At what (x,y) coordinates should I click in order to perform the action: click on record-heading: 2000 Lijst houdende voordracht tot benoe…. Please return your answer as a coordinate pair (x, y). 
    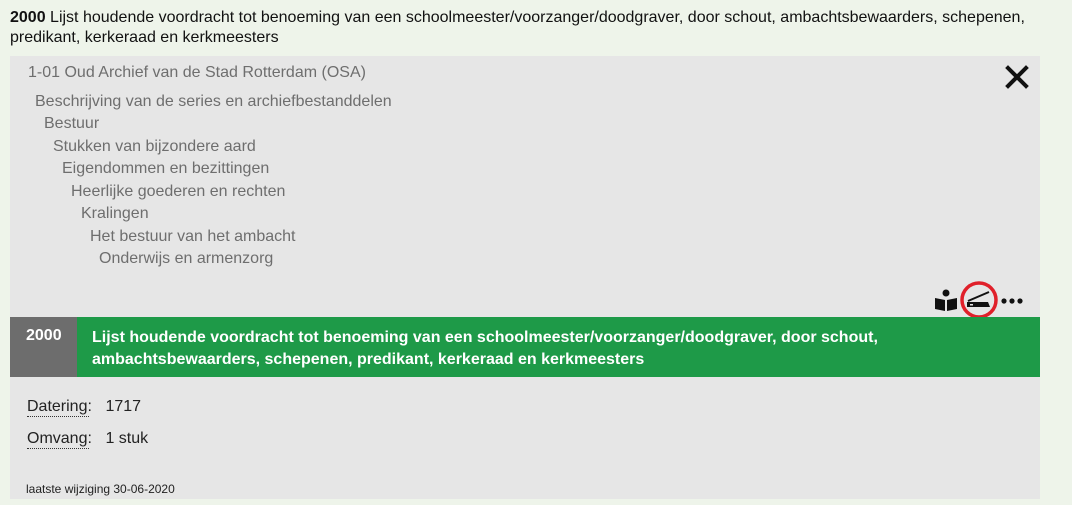
    Looking at the image, I should click on (530, 28).